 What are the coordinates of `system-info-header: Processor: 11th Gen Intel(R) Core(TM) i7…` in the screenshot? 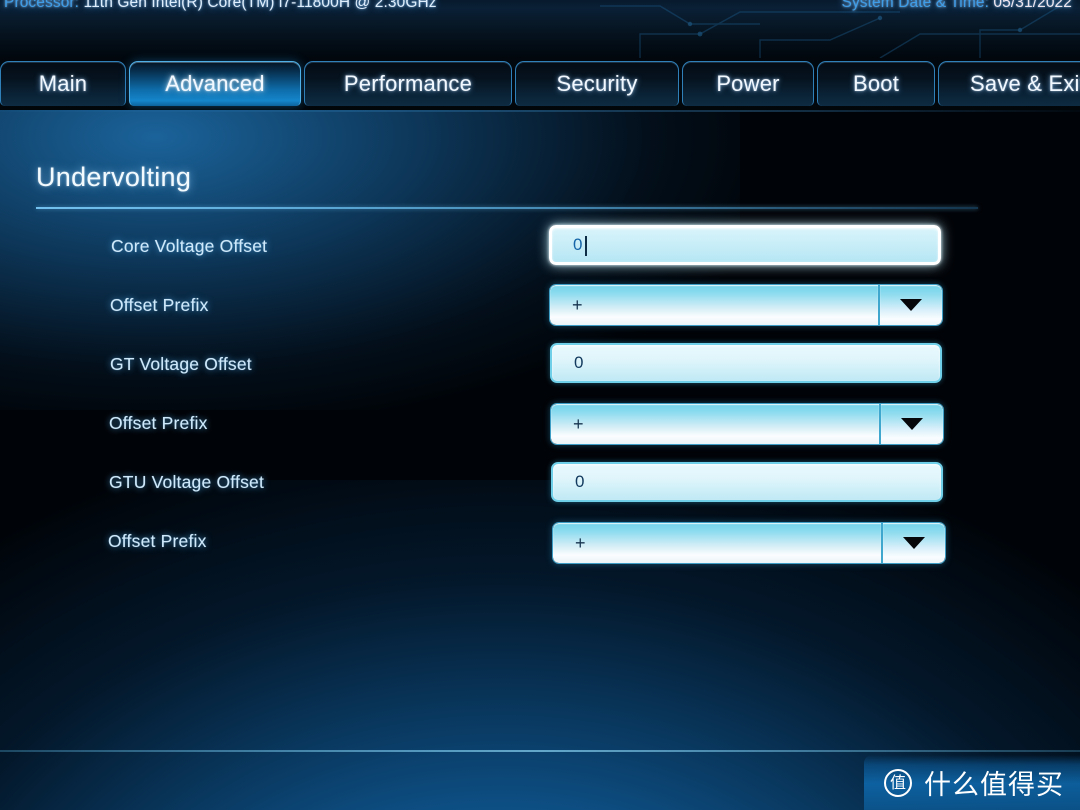 It's located at (540, 29).